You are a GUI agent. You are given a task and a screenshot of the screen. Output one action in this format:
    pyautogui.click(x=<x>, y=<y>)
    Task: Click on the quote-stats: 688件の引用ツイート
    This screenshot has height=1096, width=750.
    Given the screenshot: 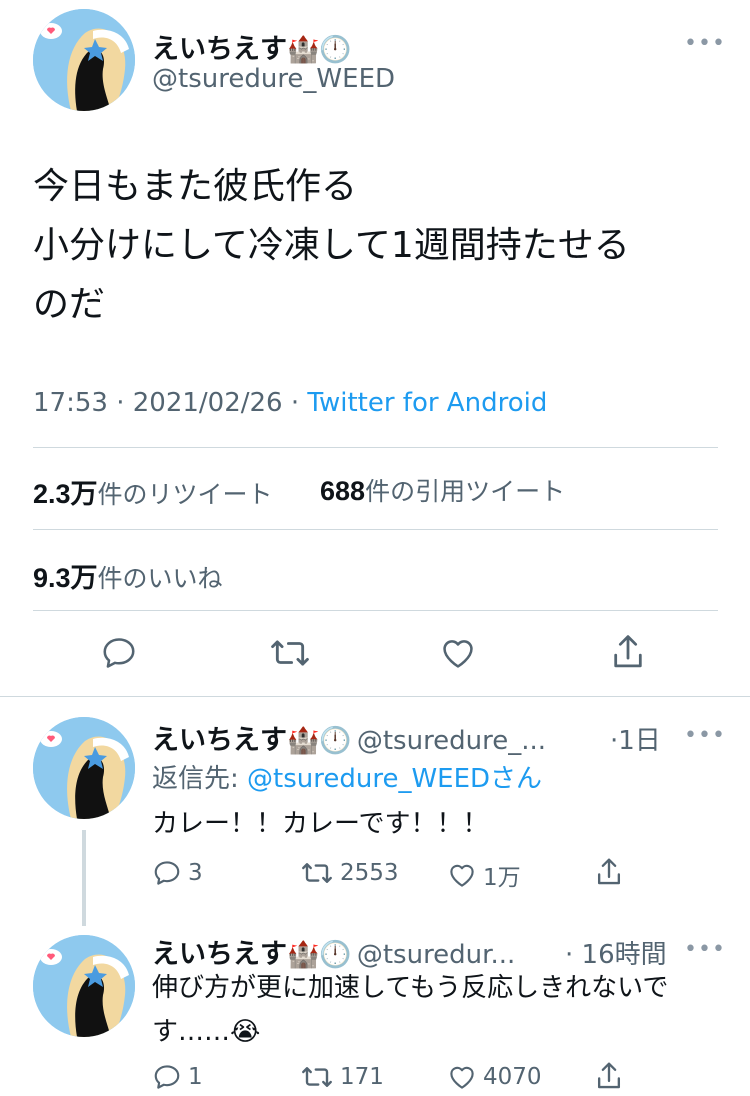 What is the action you would take?
    pyautogui.click(x=442, y=490)
    